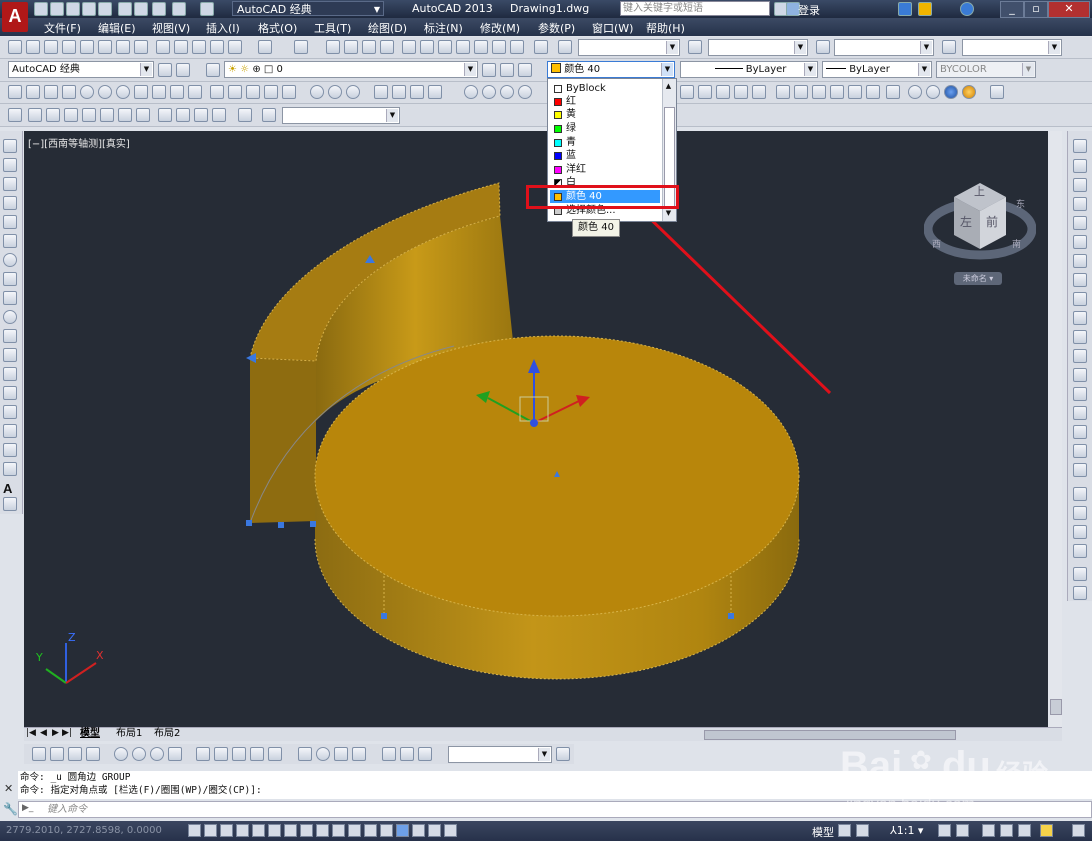  Describe the element at coordinates (235, 92) in the screenshot. I see `sweep-icon` at that location.